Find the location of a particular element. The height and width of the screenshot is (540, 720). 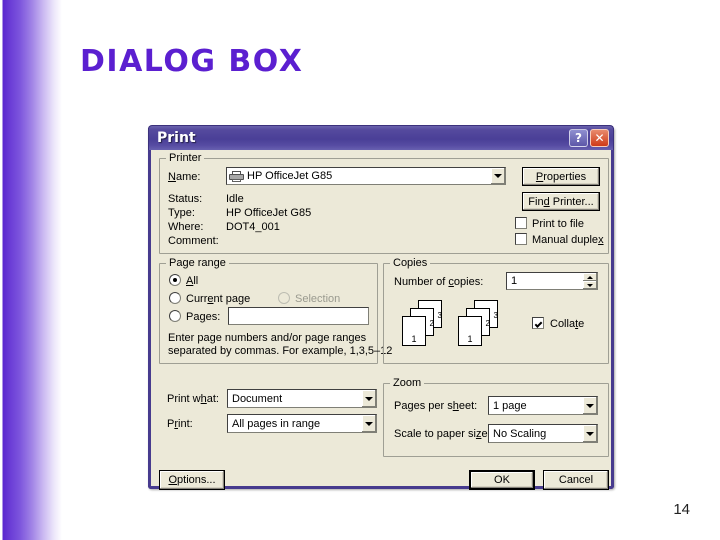

slide-page-number: 14 is located at coordinates (681, 509).